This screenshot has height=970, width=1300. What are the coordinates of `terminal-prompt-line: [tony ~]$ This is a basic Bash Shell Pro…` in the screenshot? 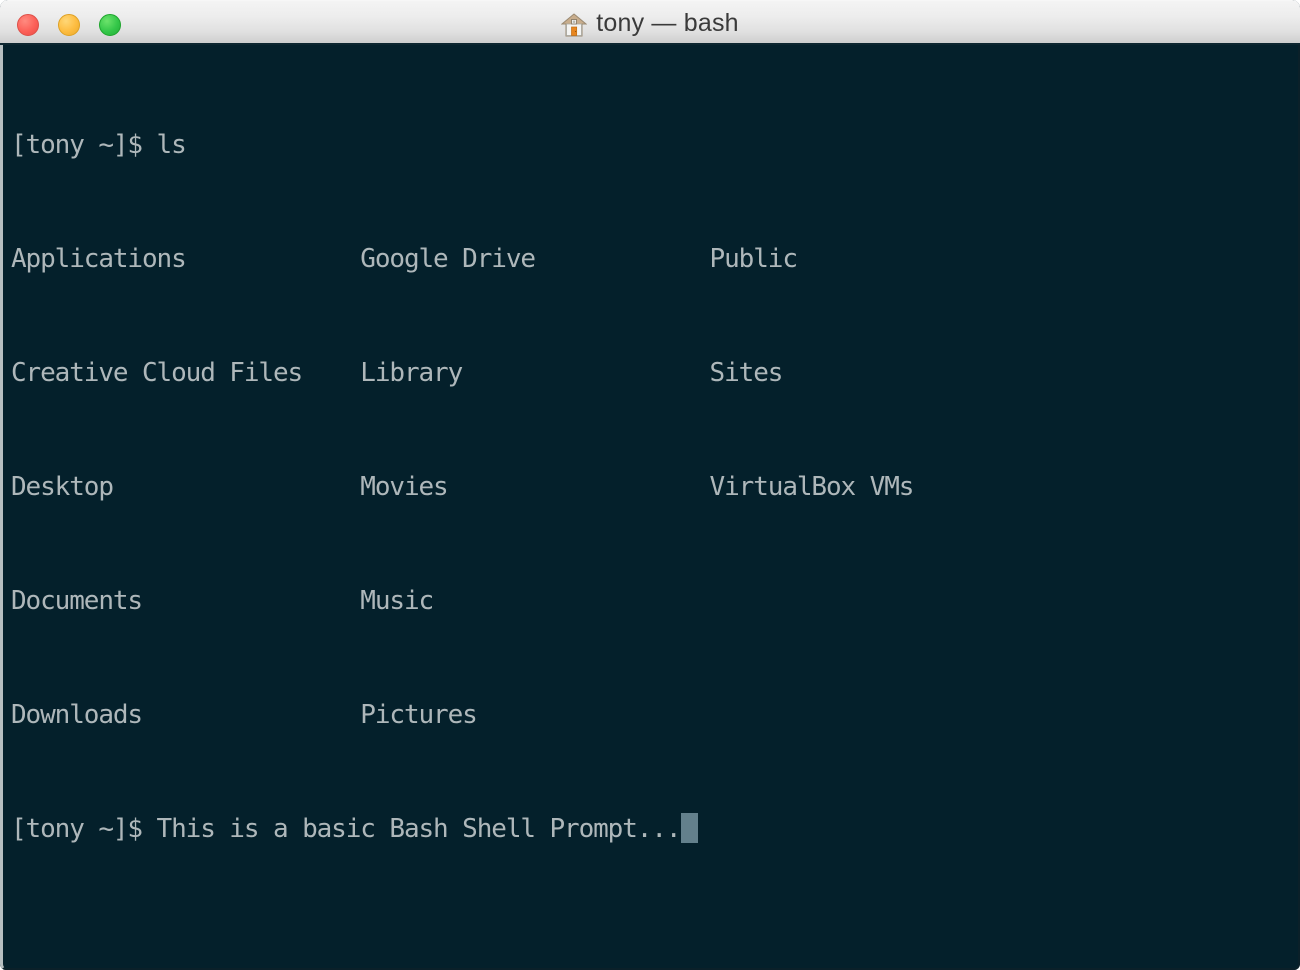 It's located at (654, 829).